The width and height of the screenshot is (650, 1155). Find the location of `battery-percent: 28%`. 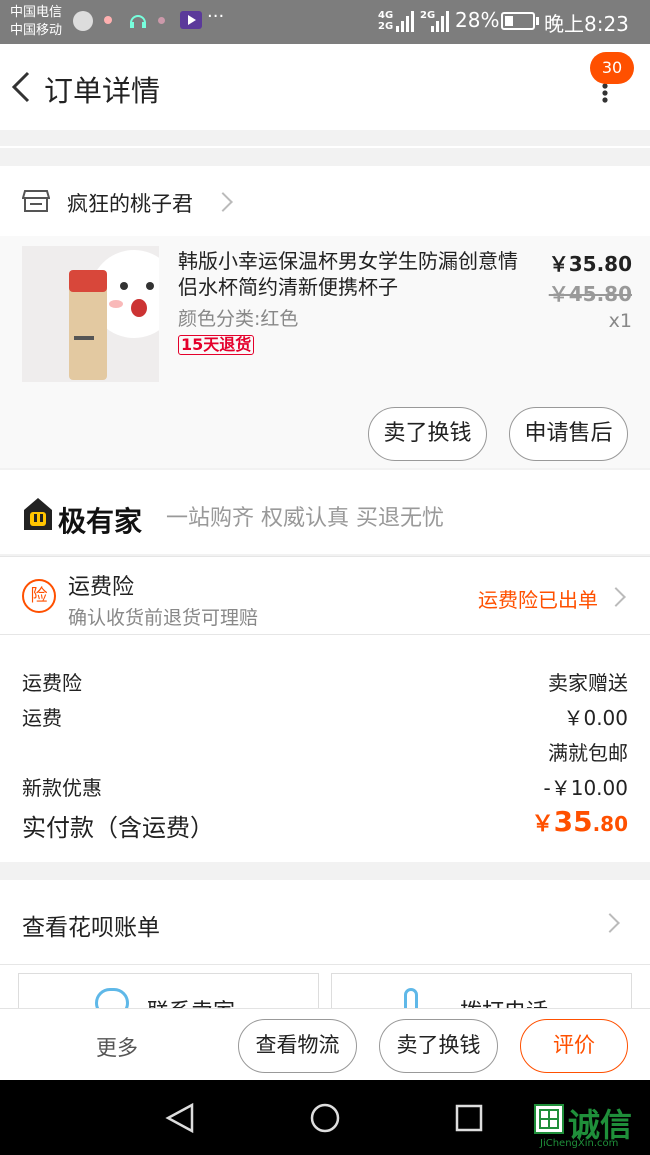

battery-percent: 28% is located at coordinates (477, 20).